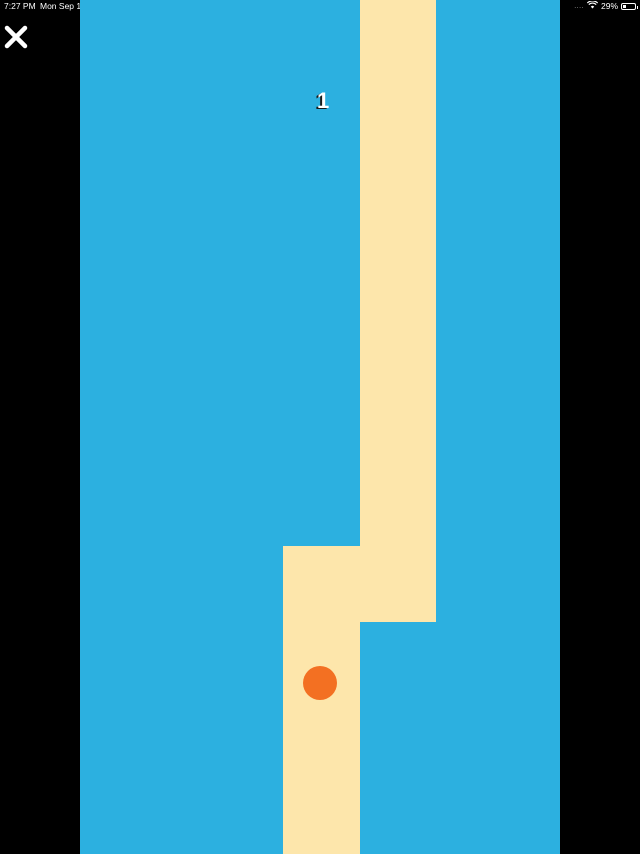 The height and width of the screenshot is (854, 640). I want to click on close-icon, so click(16, 37).